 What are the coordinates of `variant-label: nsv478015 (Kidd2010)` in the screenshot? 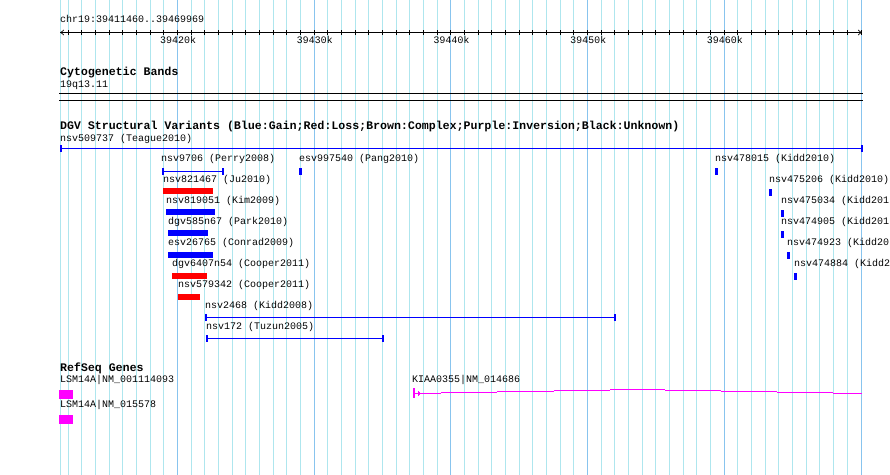 It's located at (775, 160).